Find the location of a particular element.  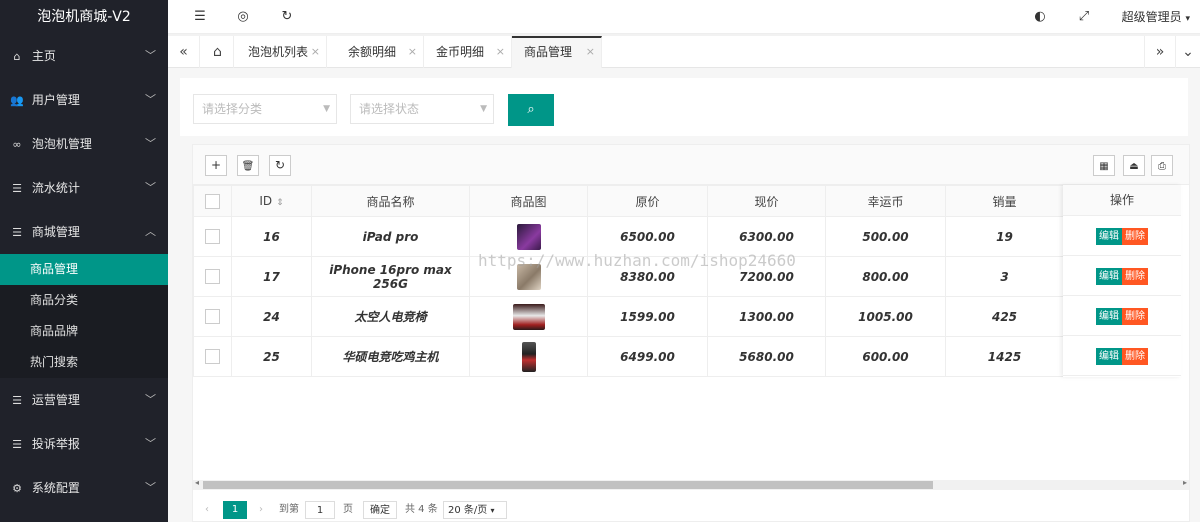

fullscreen-icon: ⤢ is located at coordinates (1084, 17).